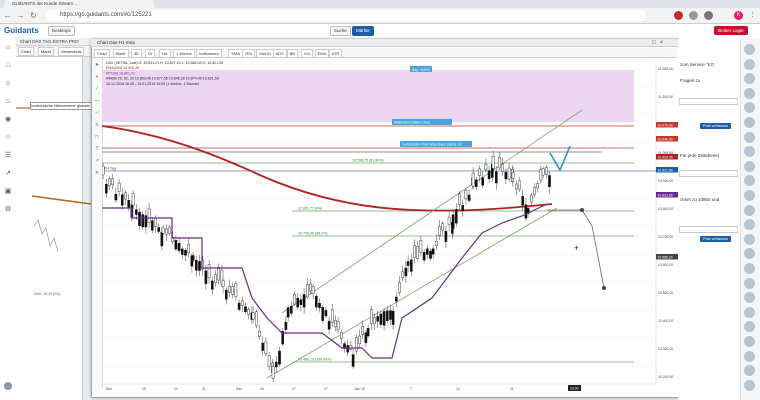 This screenshot has height=400, width=760. I want to click on chart-toolbar-indikatoren: Indikatoren, so click(209, 53).